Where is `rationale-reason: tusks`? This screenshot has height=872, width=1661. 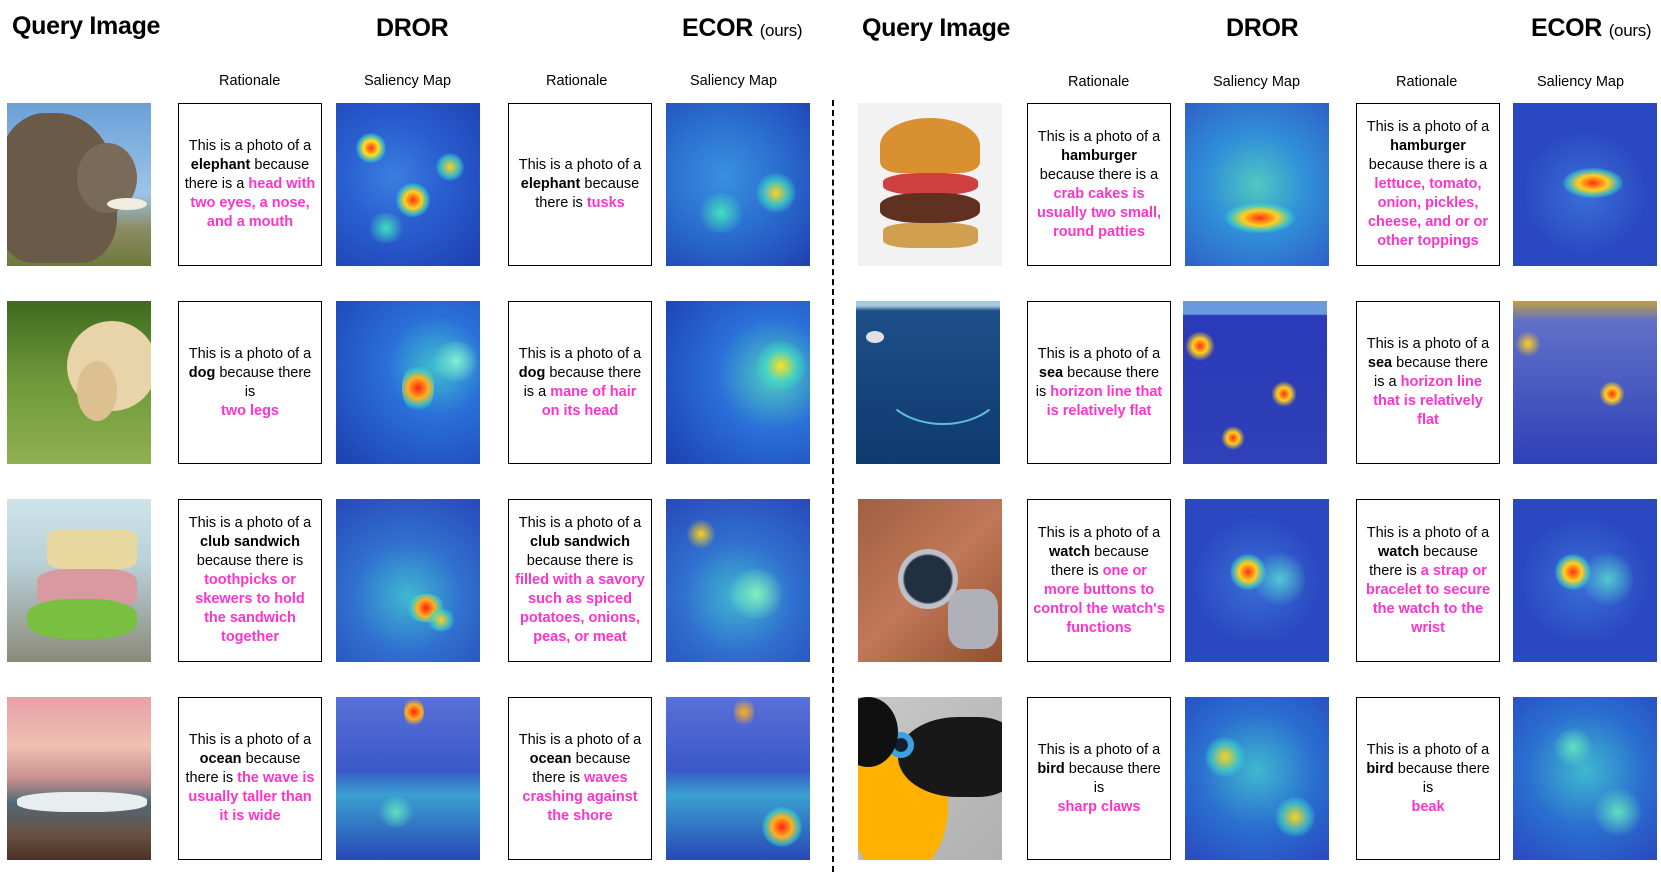
rationale-reason: tusks is located at coordinates (605, 203).